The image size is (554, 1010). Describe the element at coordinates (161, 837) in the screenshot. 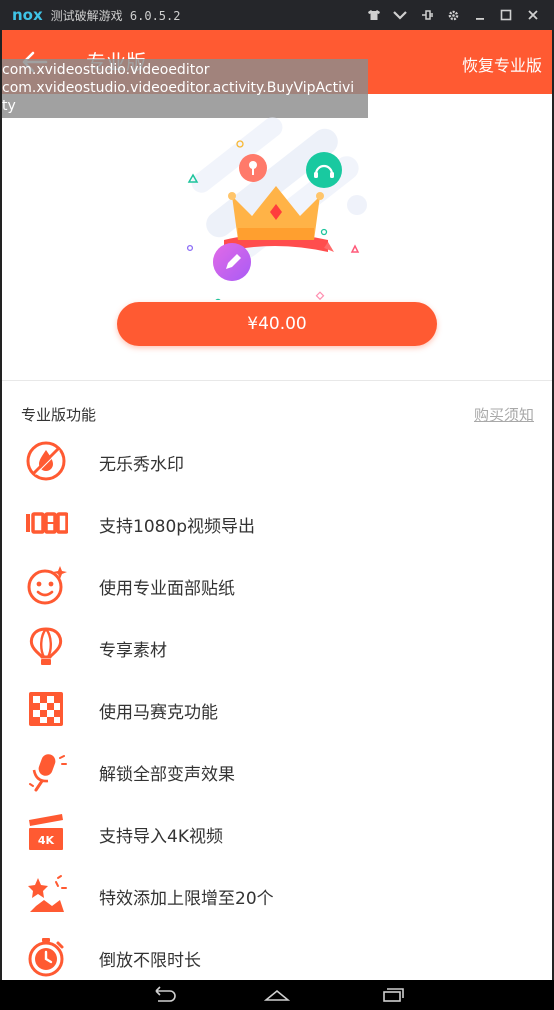

I see `feature-label: 支持导入4K视频` at that location.